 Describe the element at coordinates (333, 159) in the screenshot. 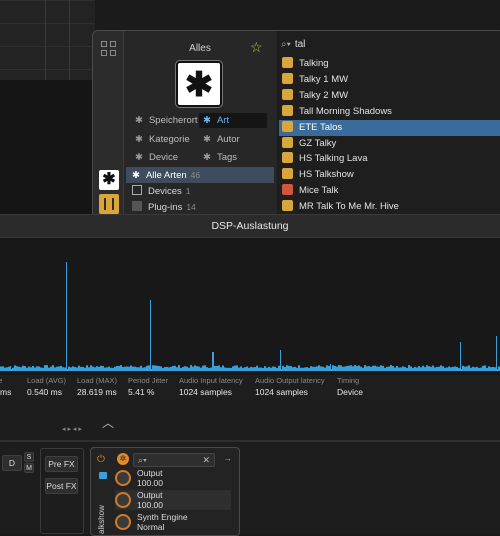

I see `result-label: HS Talking Lava` at that location.